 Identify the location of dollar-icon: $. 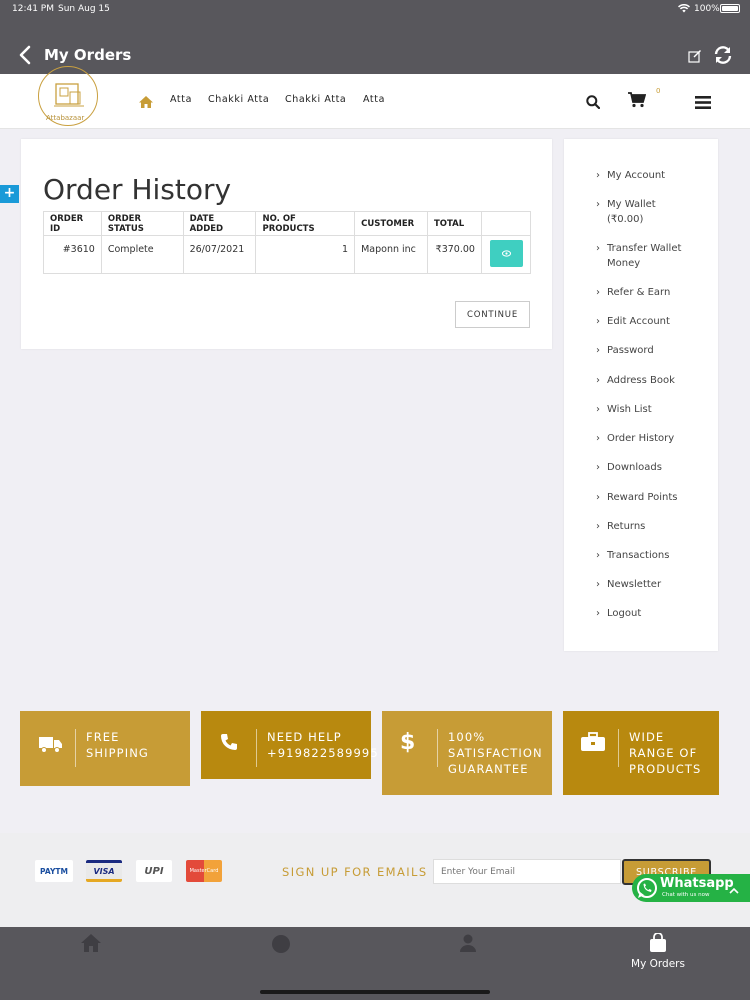
(408, 742).